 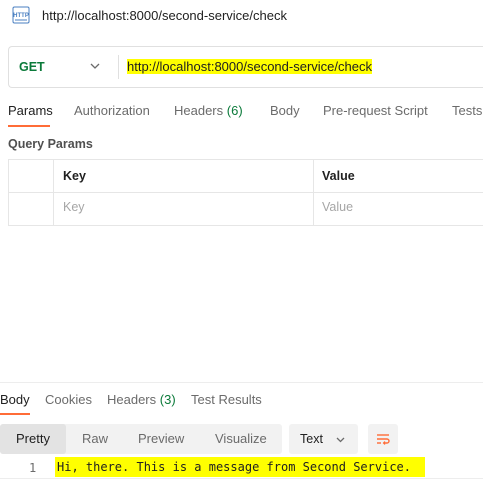 I want to click on column-header-value: Value, so click(x=338, y=176).